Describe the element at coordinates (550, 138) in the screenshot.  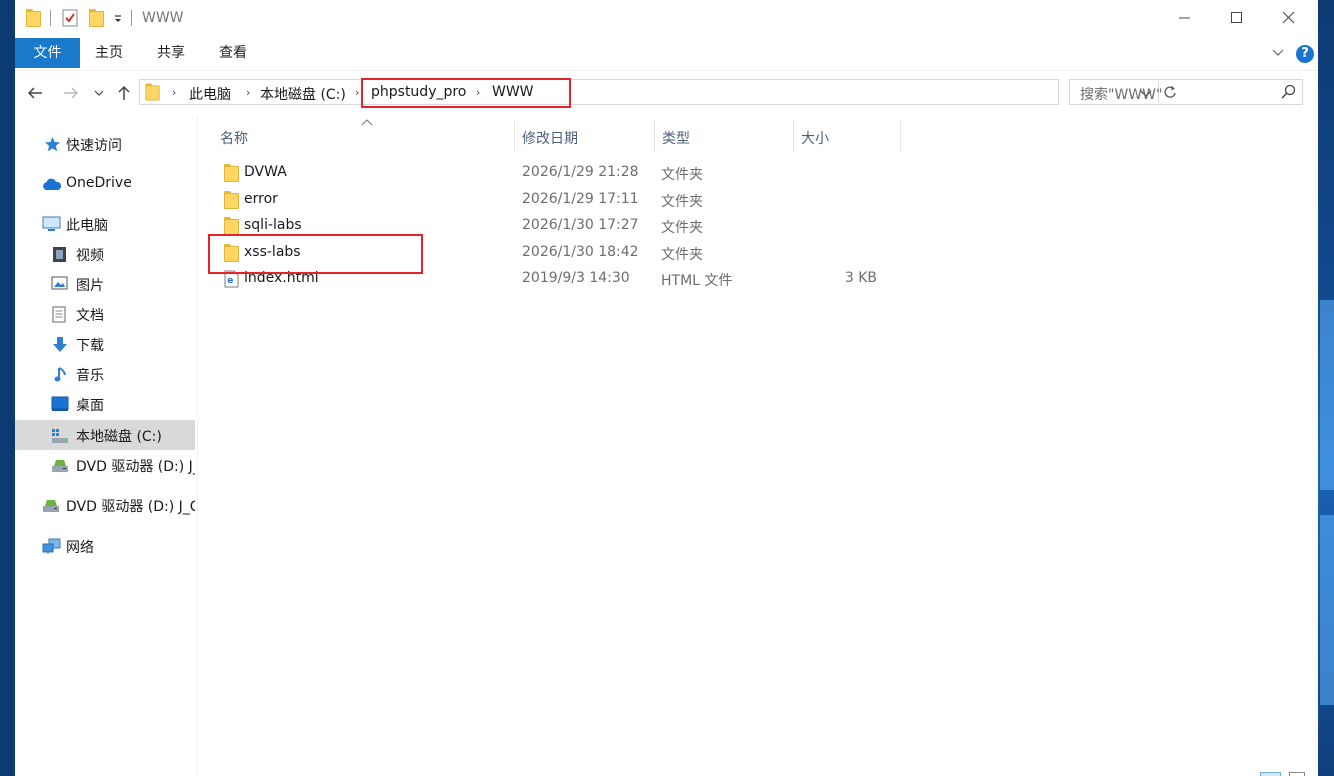
I see `column-header-date: 修改日期` at that location.